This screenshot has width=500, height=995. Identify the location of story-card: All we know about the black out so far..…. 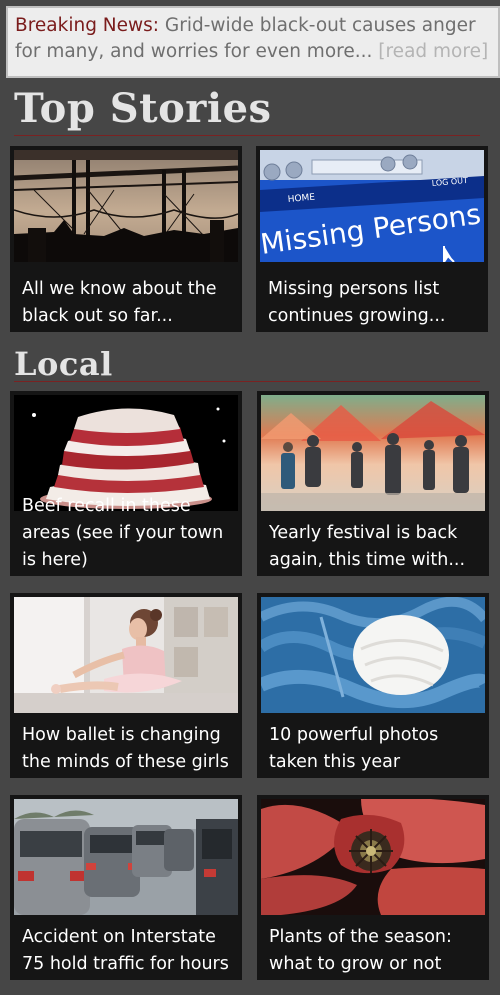
(126, 239).